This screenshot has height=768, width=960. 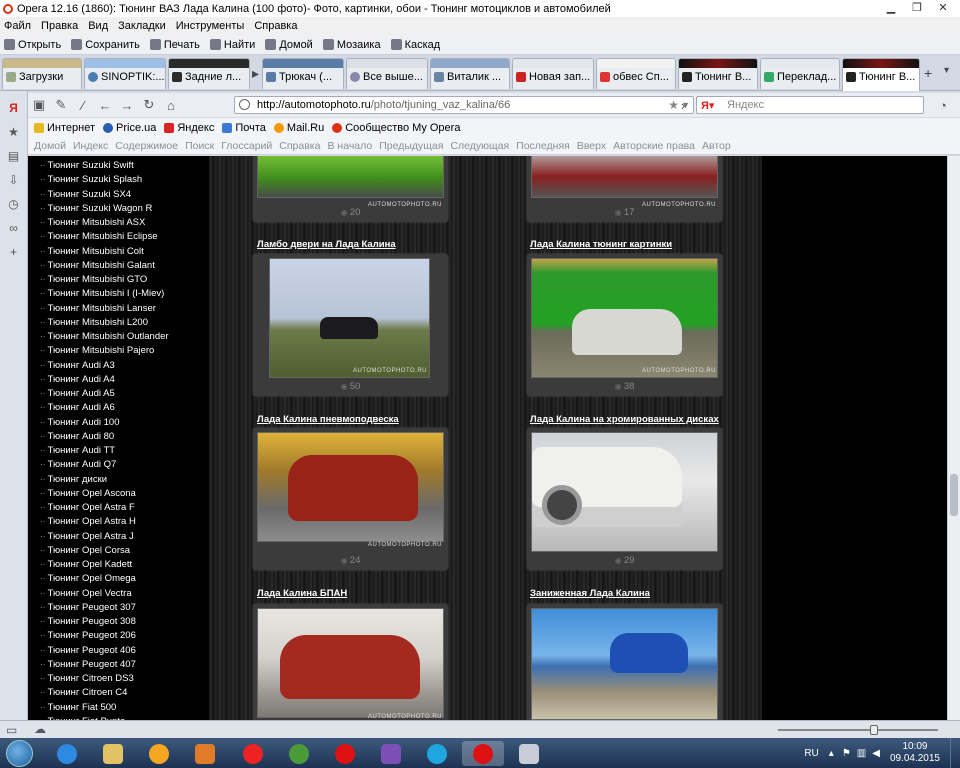 I want to click on navlink-up: Вверх, so click(x=591, y=146).